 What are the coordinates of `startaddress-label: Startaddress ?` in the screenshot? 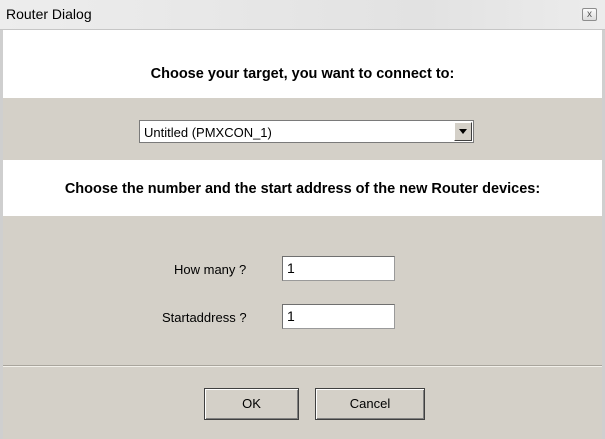 It's located at (204, 317).